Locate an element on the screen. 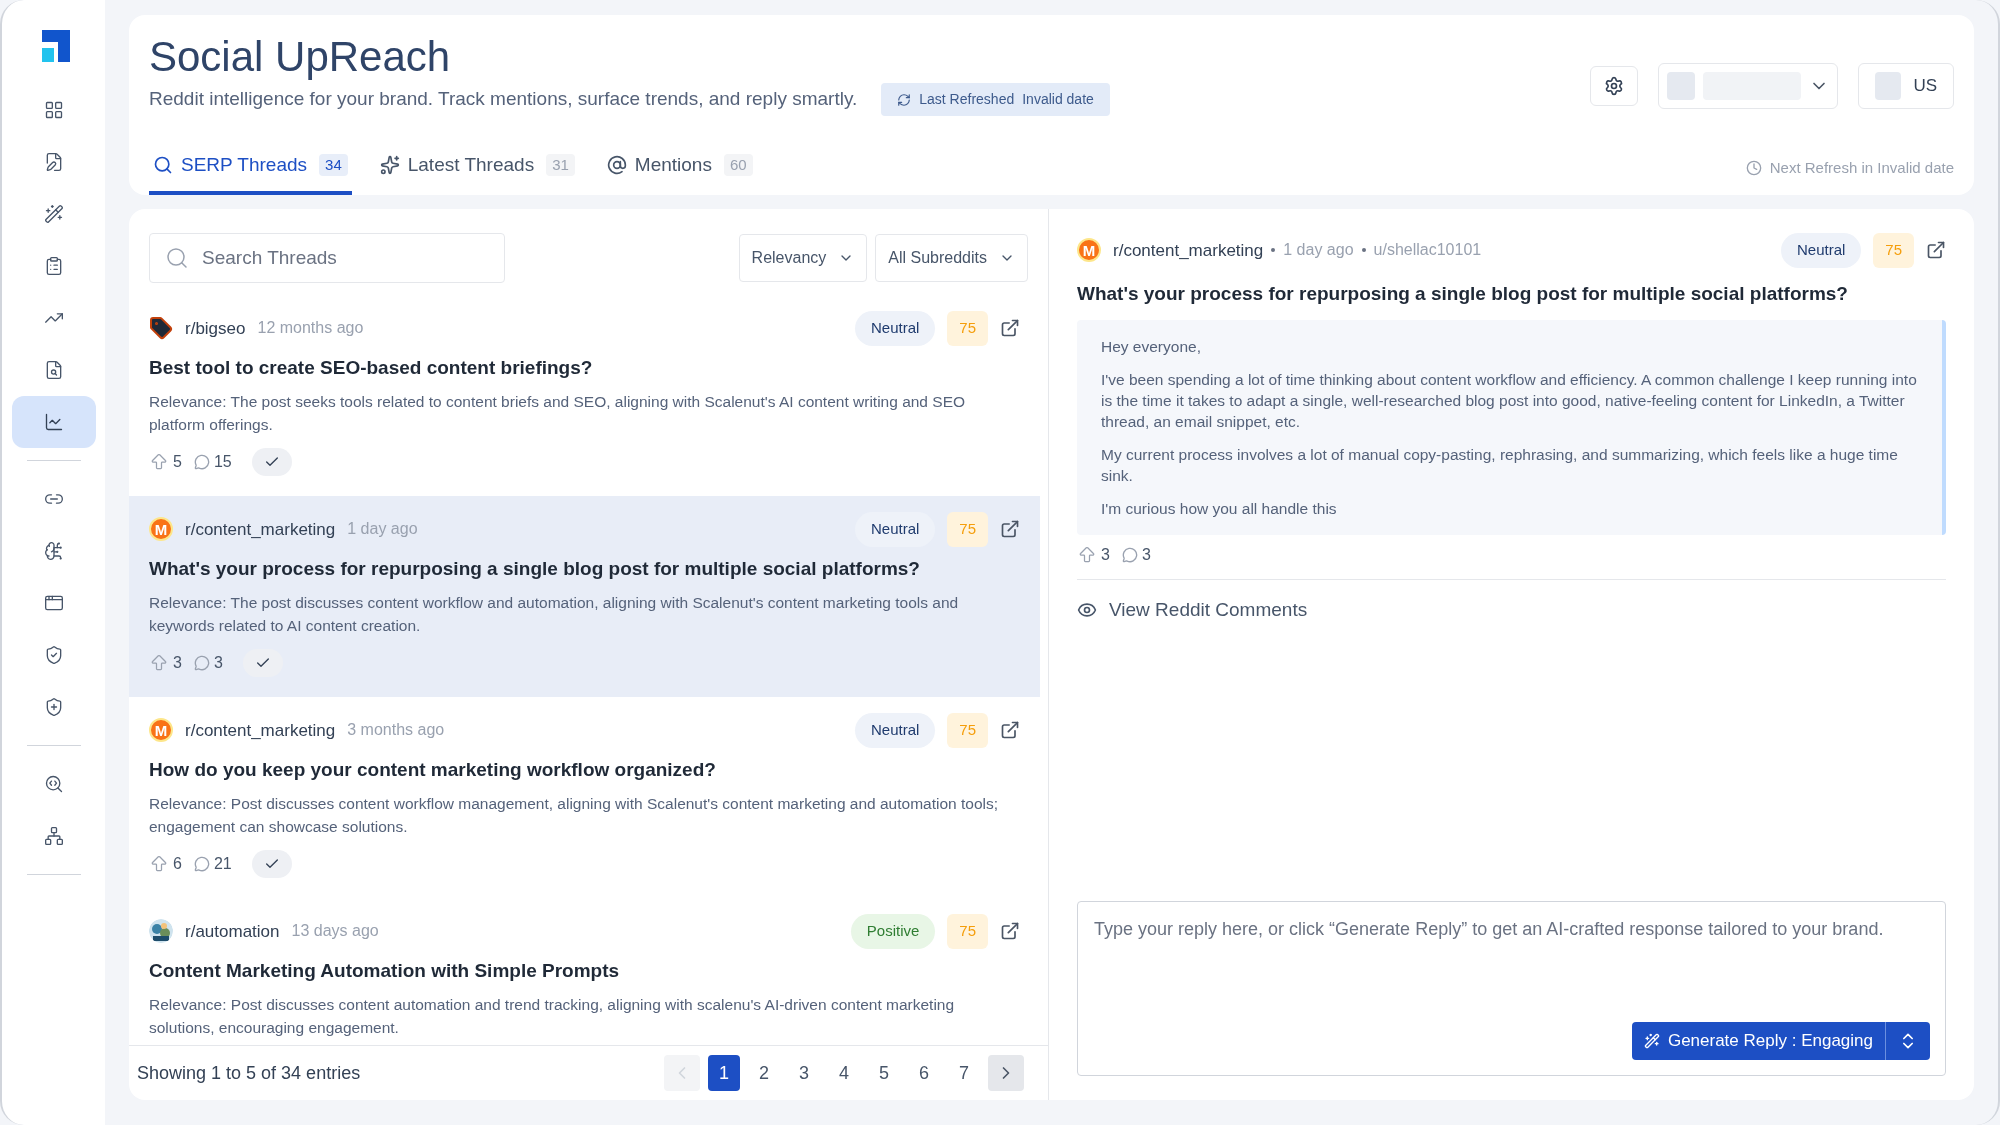 This screenshot has height=1125, width=2000. post-time: 3 months ago is located at coordinates (396, 730).